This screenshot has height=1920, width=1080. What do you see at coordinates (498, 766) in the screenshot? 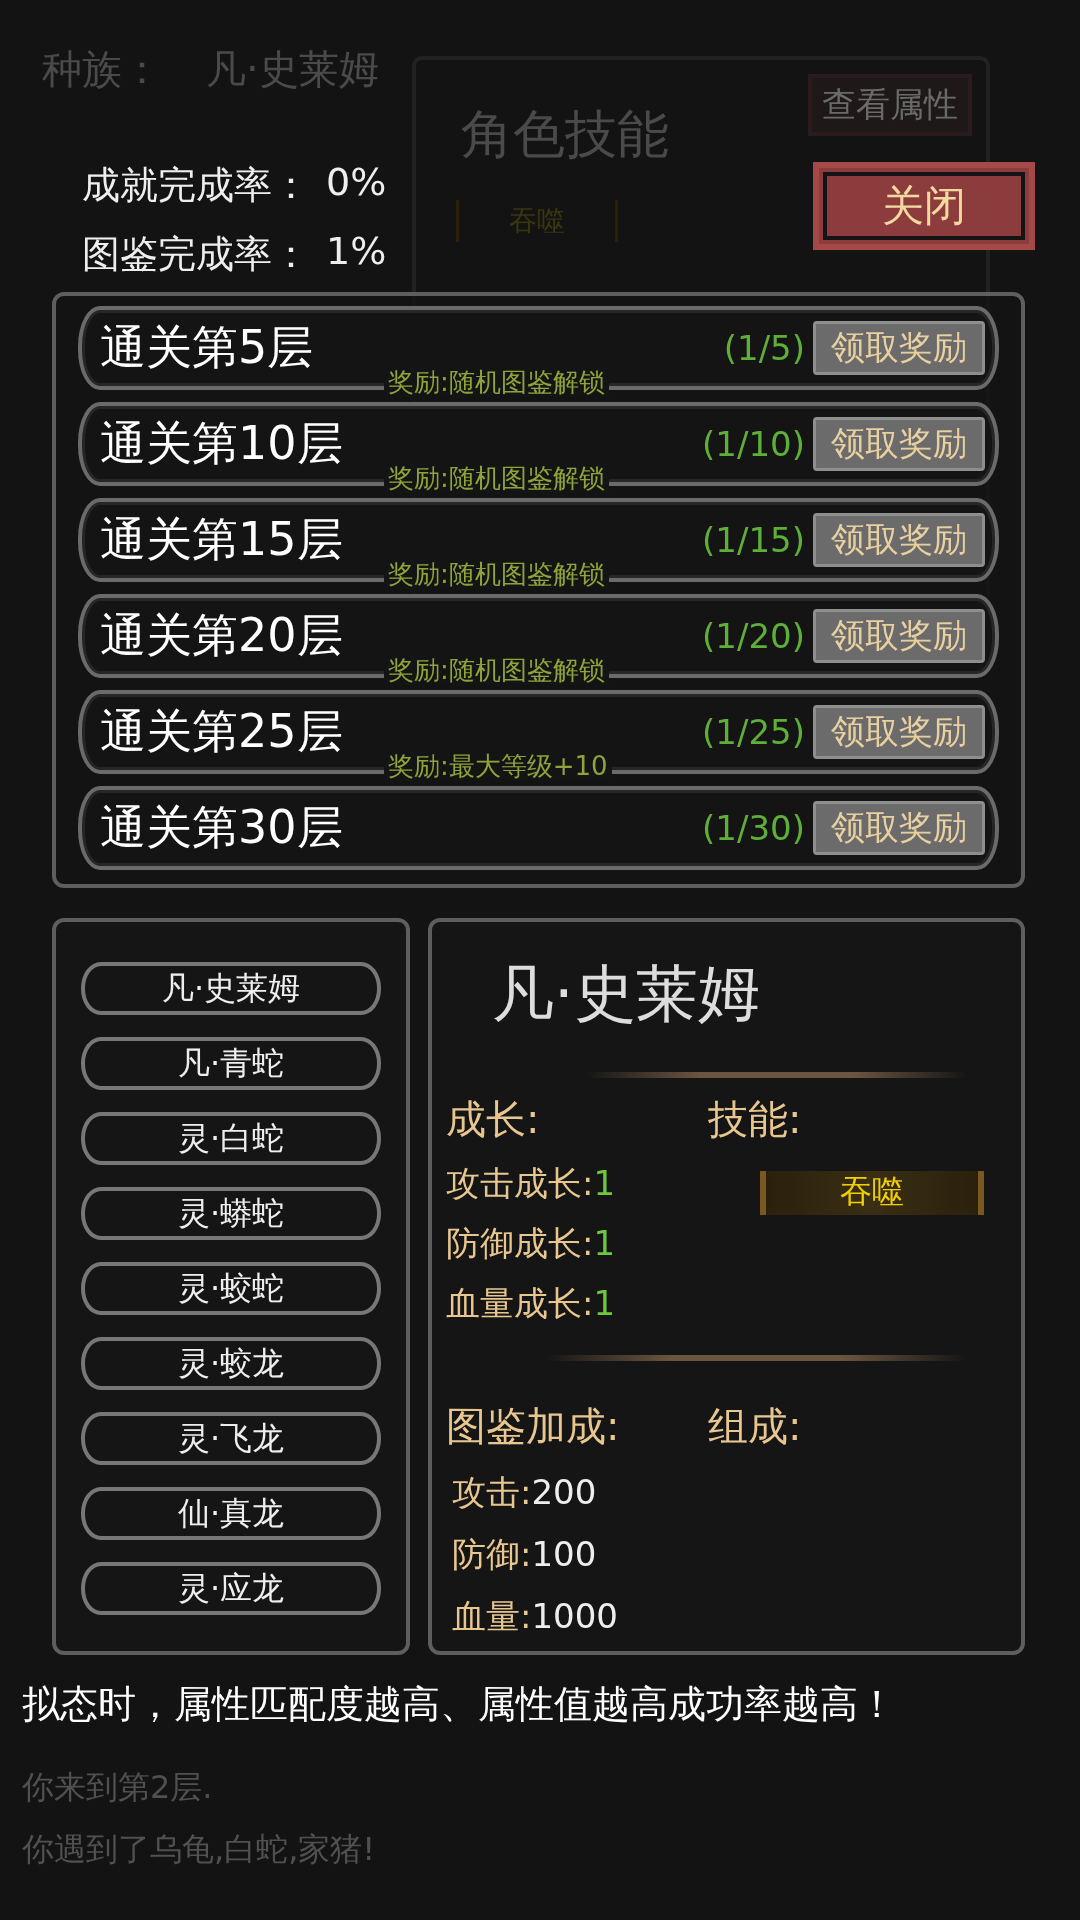
I see `reward-text: 奖励:最大等级+10` at bounding box center [498, 766].